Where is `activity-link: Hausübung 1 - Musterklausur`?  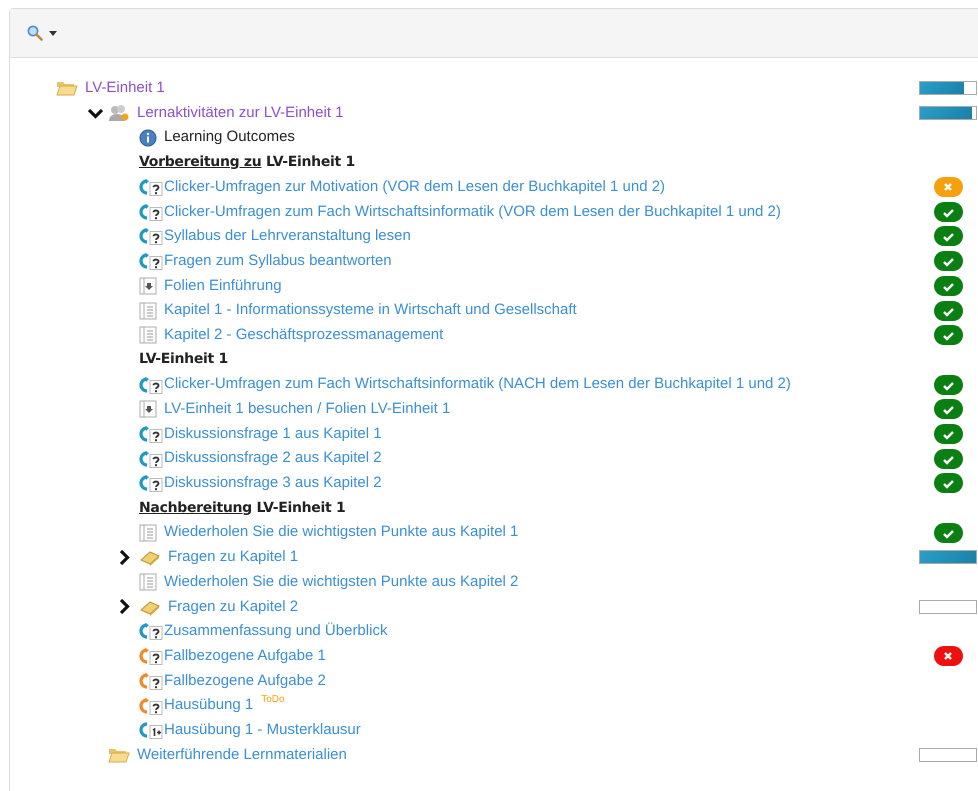
activity-link: Hausübung 1 - Musterklausur is located at coordinates (262, 730).